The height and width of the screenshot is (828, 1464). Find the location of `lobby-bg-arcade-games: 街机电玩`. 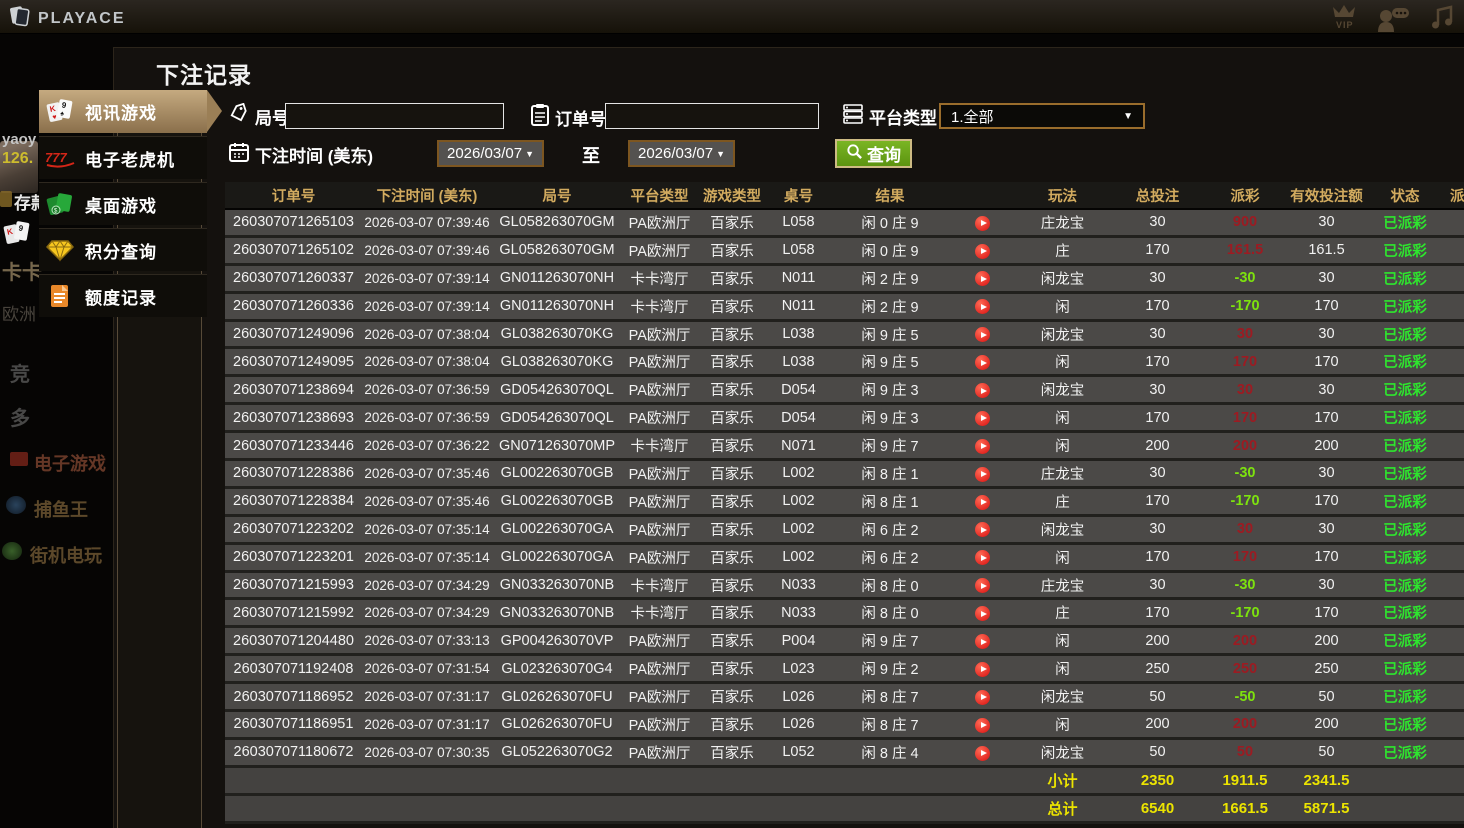

lobby-bg-arcade-games: 街机电玩 is located at coordinates (66, 556).